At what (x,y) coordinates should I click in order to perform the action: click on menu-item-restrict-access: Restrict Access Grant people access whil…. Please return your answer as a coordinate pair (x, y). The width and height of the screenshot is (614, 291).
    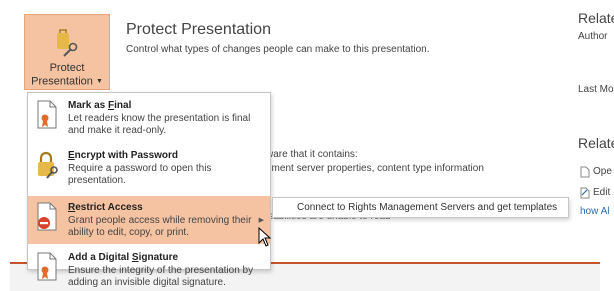
    Looking at the image, I should click on (149, 220).